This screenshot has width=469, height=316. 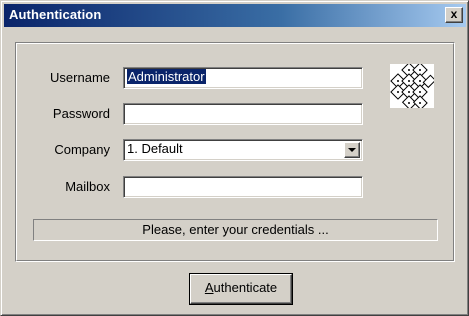 What do you see at coordinates (81, 113) in the screenshot?
I see `password-label: Password` at bounding box center [81, 113].